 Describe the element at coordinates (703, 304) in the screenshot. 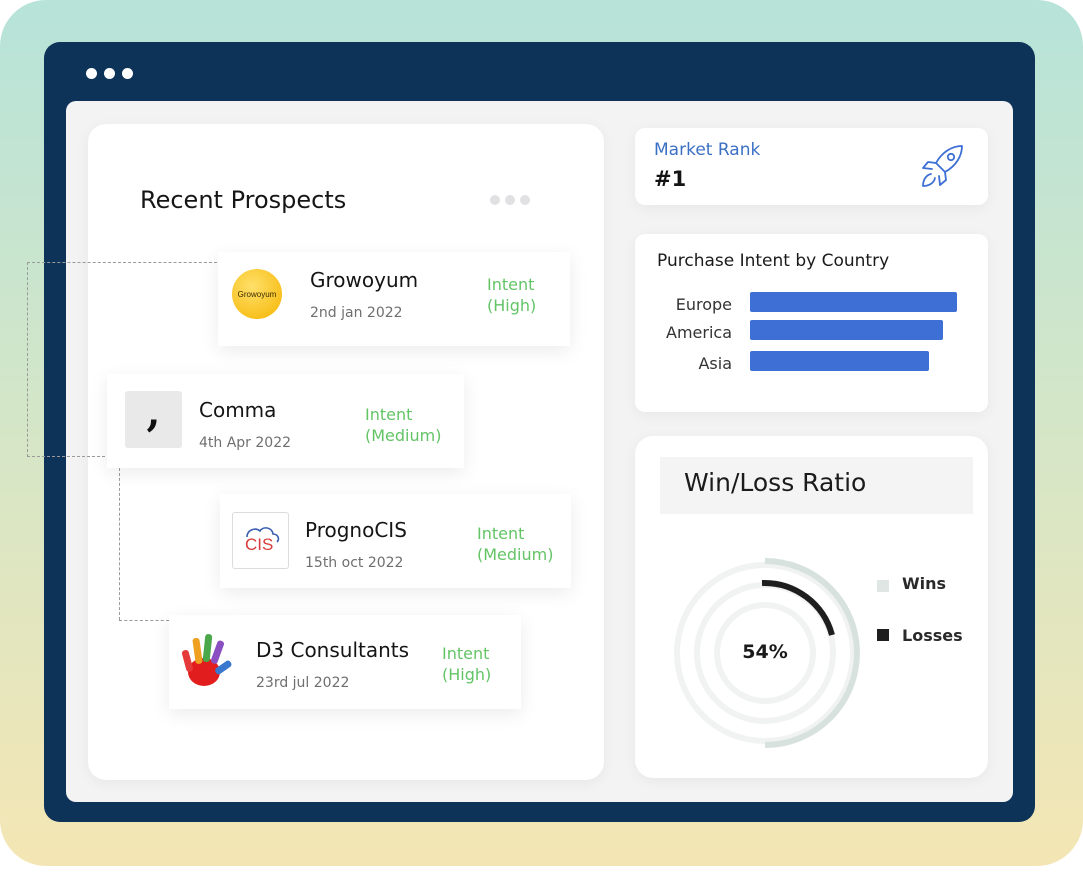

I see `bar-label-europe: Europe` at that location.